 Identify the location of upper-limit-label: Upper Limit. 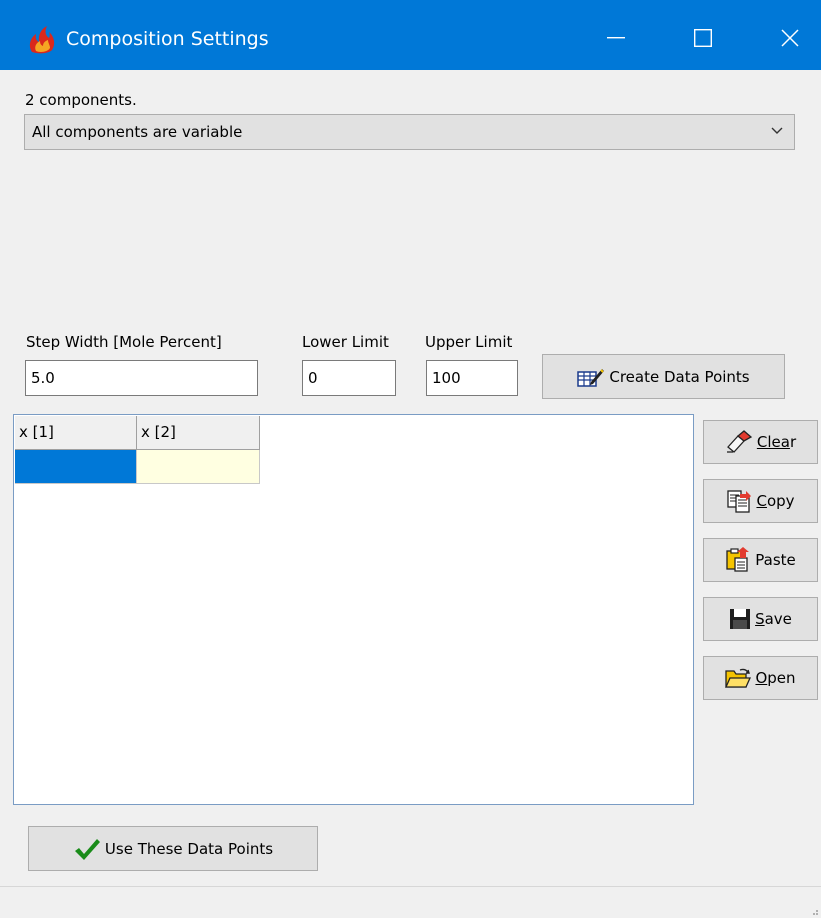
(469, 342).